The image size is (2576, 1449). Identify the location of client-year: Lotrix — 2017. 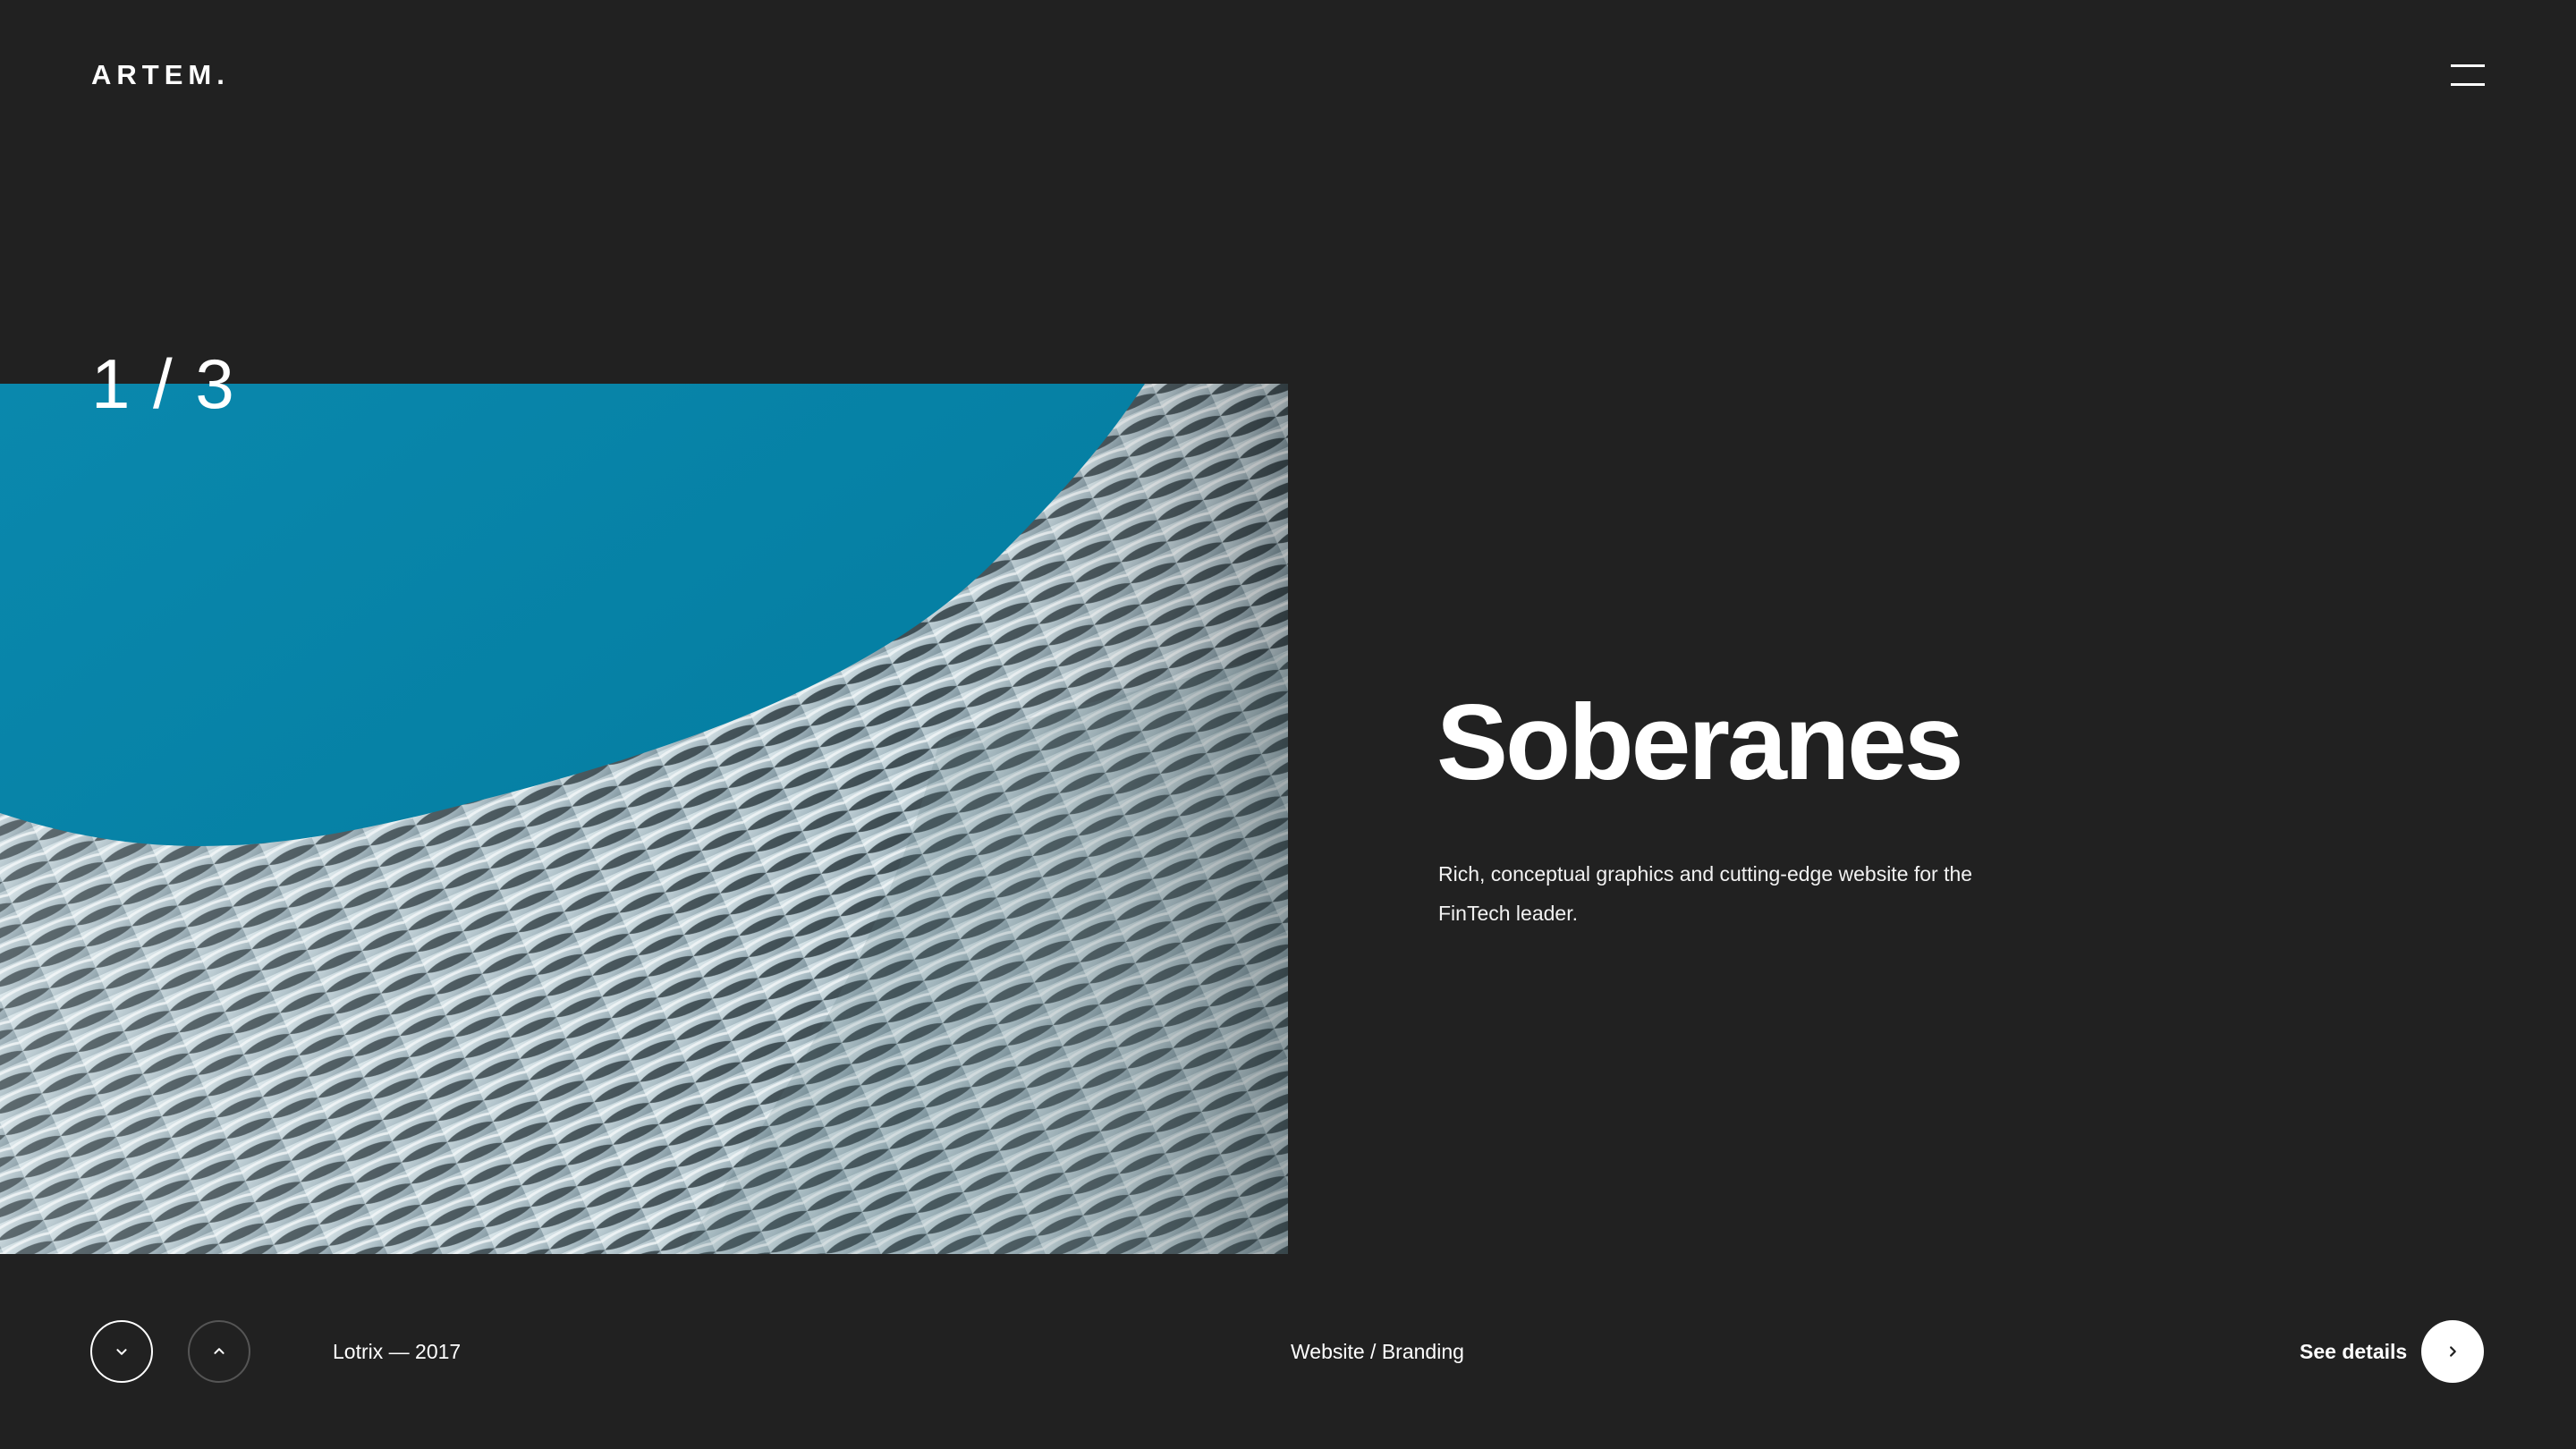
(397, 1351).